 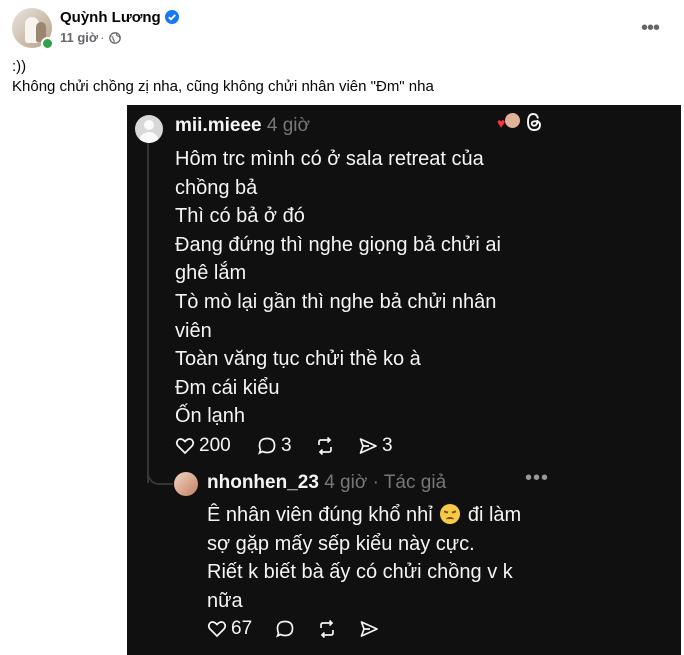 What do you see at coordinates (288, 125) in the screenshot?
I see `comment-time: 4 giờ` at bounding box center [288, 125].